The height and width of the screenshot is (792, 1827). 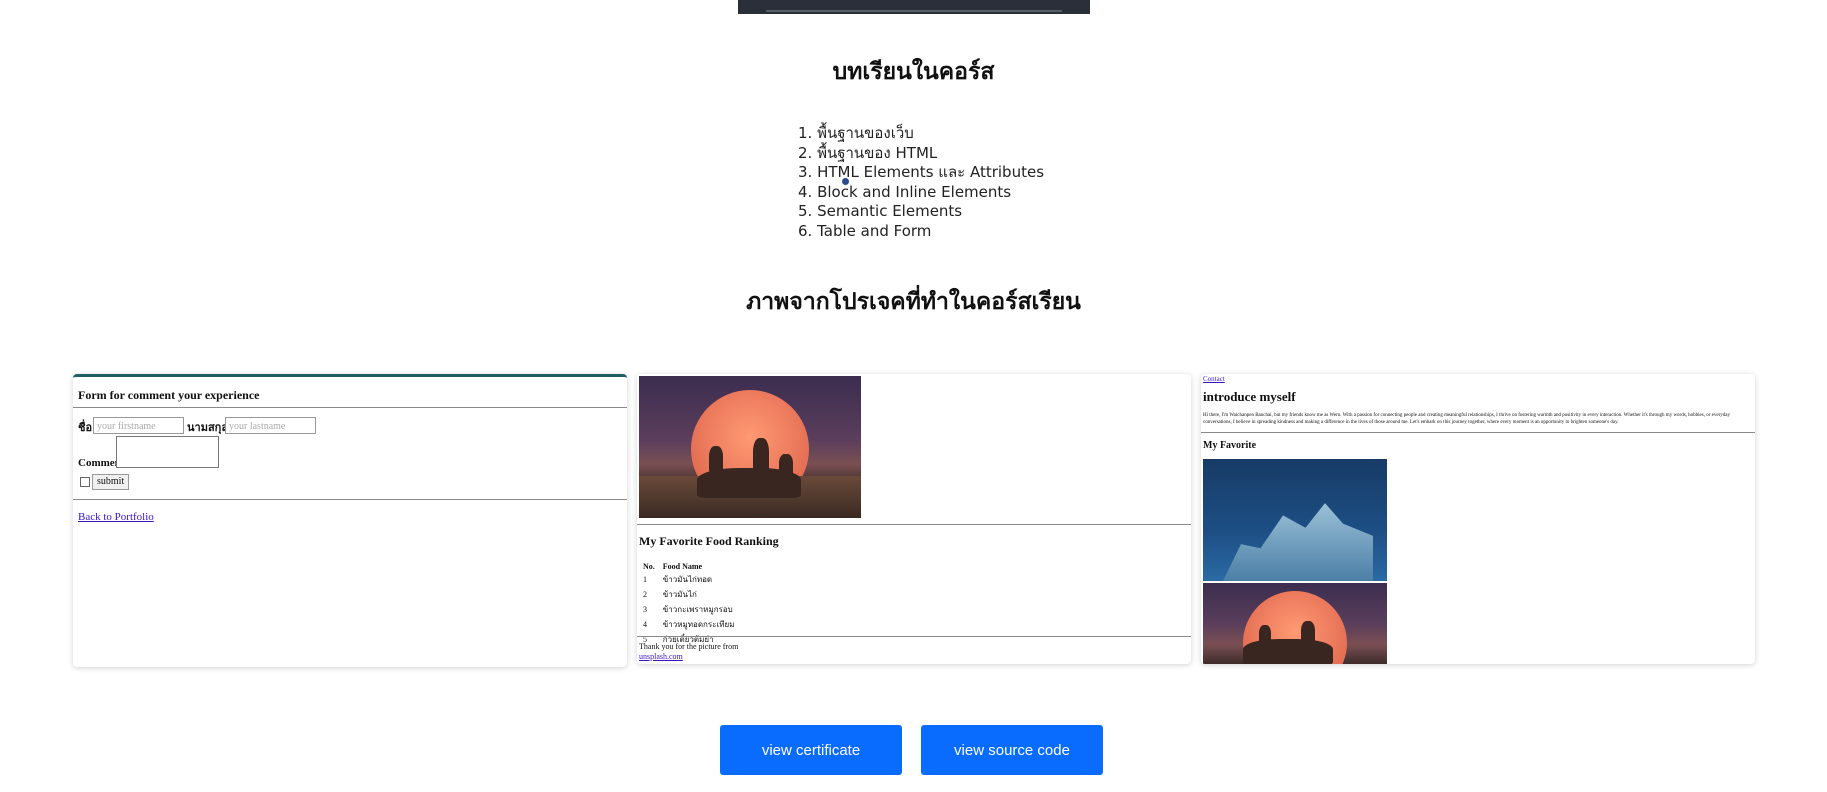 What do you see at coordinates (913, 302) in the screenshot?
I see `projects-title: ภาพจากโปรเจคที่ทำในคอร์สเรียน` at bounding box center [913, 302].